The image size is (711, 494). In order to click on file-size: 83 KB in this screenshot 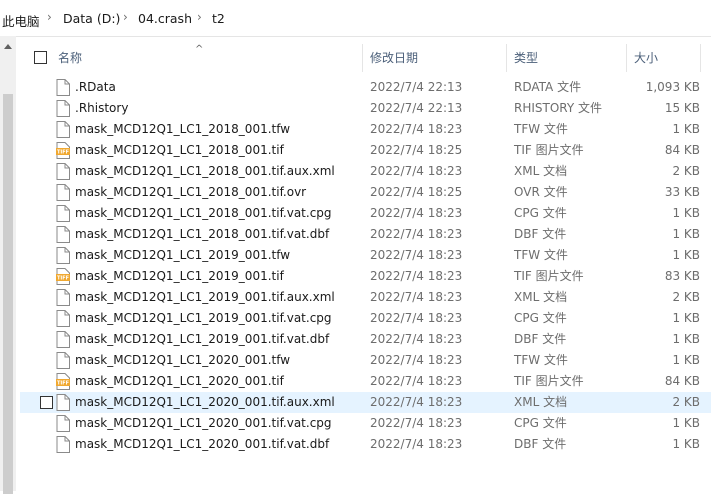, I will do `click(682, 276)`.